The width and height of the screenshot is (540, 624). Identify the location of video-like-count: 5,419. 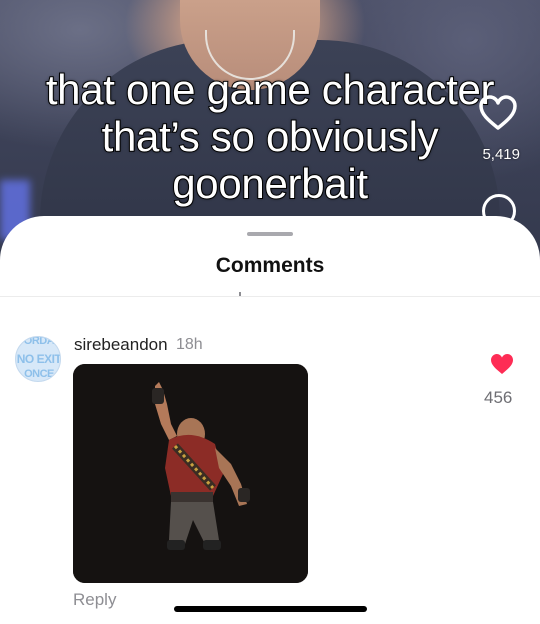
(501, 154).